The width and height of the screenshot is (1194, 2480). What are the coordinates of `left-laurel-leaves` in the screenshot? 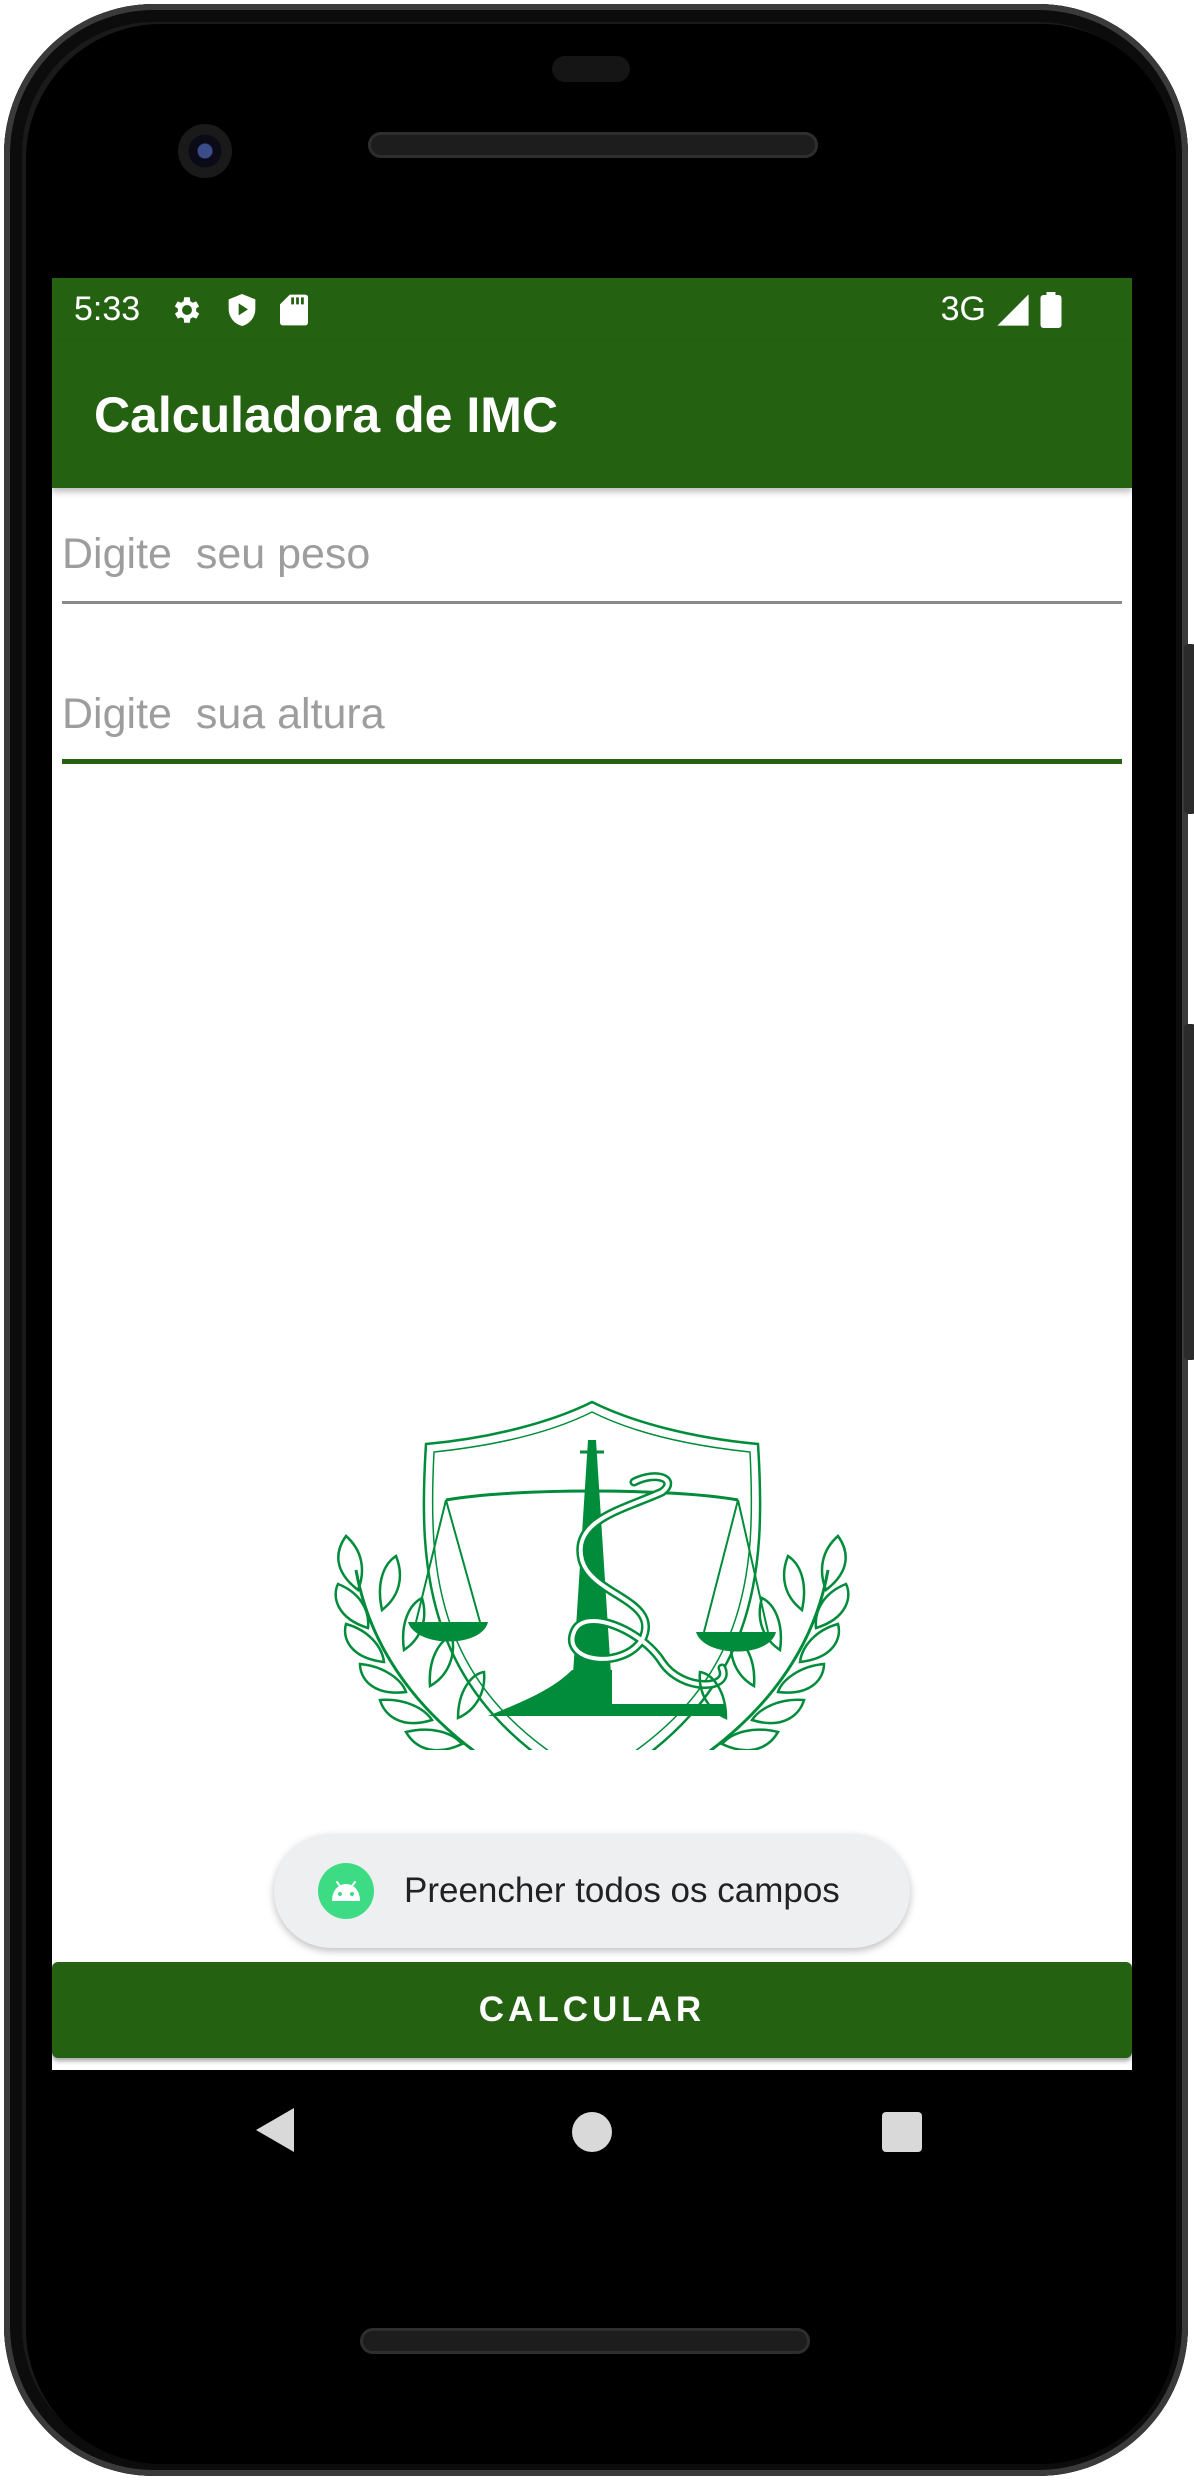 It's located at (410, 1642).